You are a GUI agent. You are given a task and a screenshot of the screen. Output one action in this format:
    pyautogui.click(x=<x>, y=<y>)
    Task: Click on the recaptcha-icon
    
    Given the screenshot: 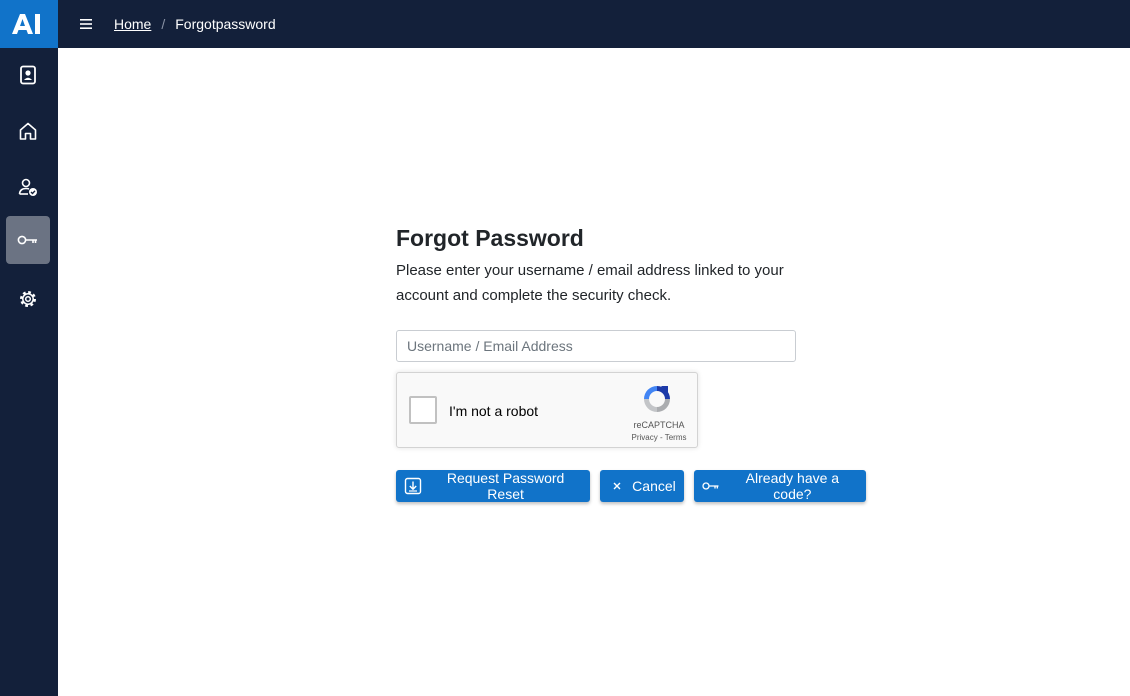 What is the action you would take?
    pyautogui.click(x=657, y=399)
    